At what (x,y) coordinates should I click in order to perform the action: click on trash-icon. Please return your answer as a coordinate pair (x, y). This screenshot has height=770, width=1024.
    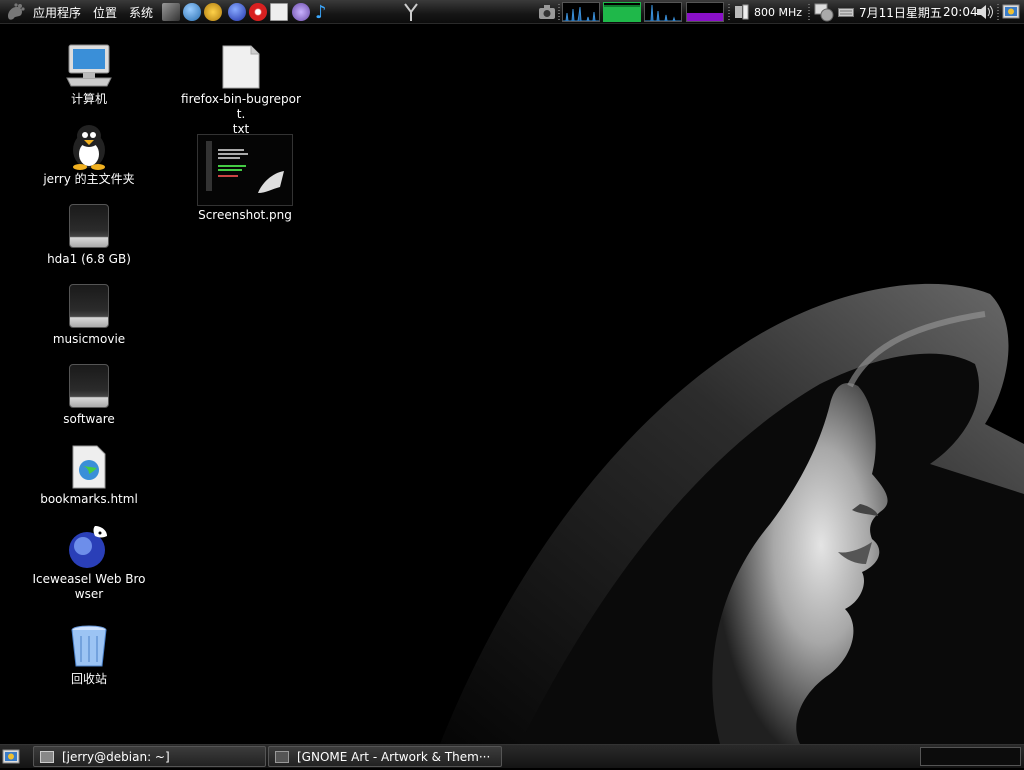
    Looking at the image, I should click on (89, 646).